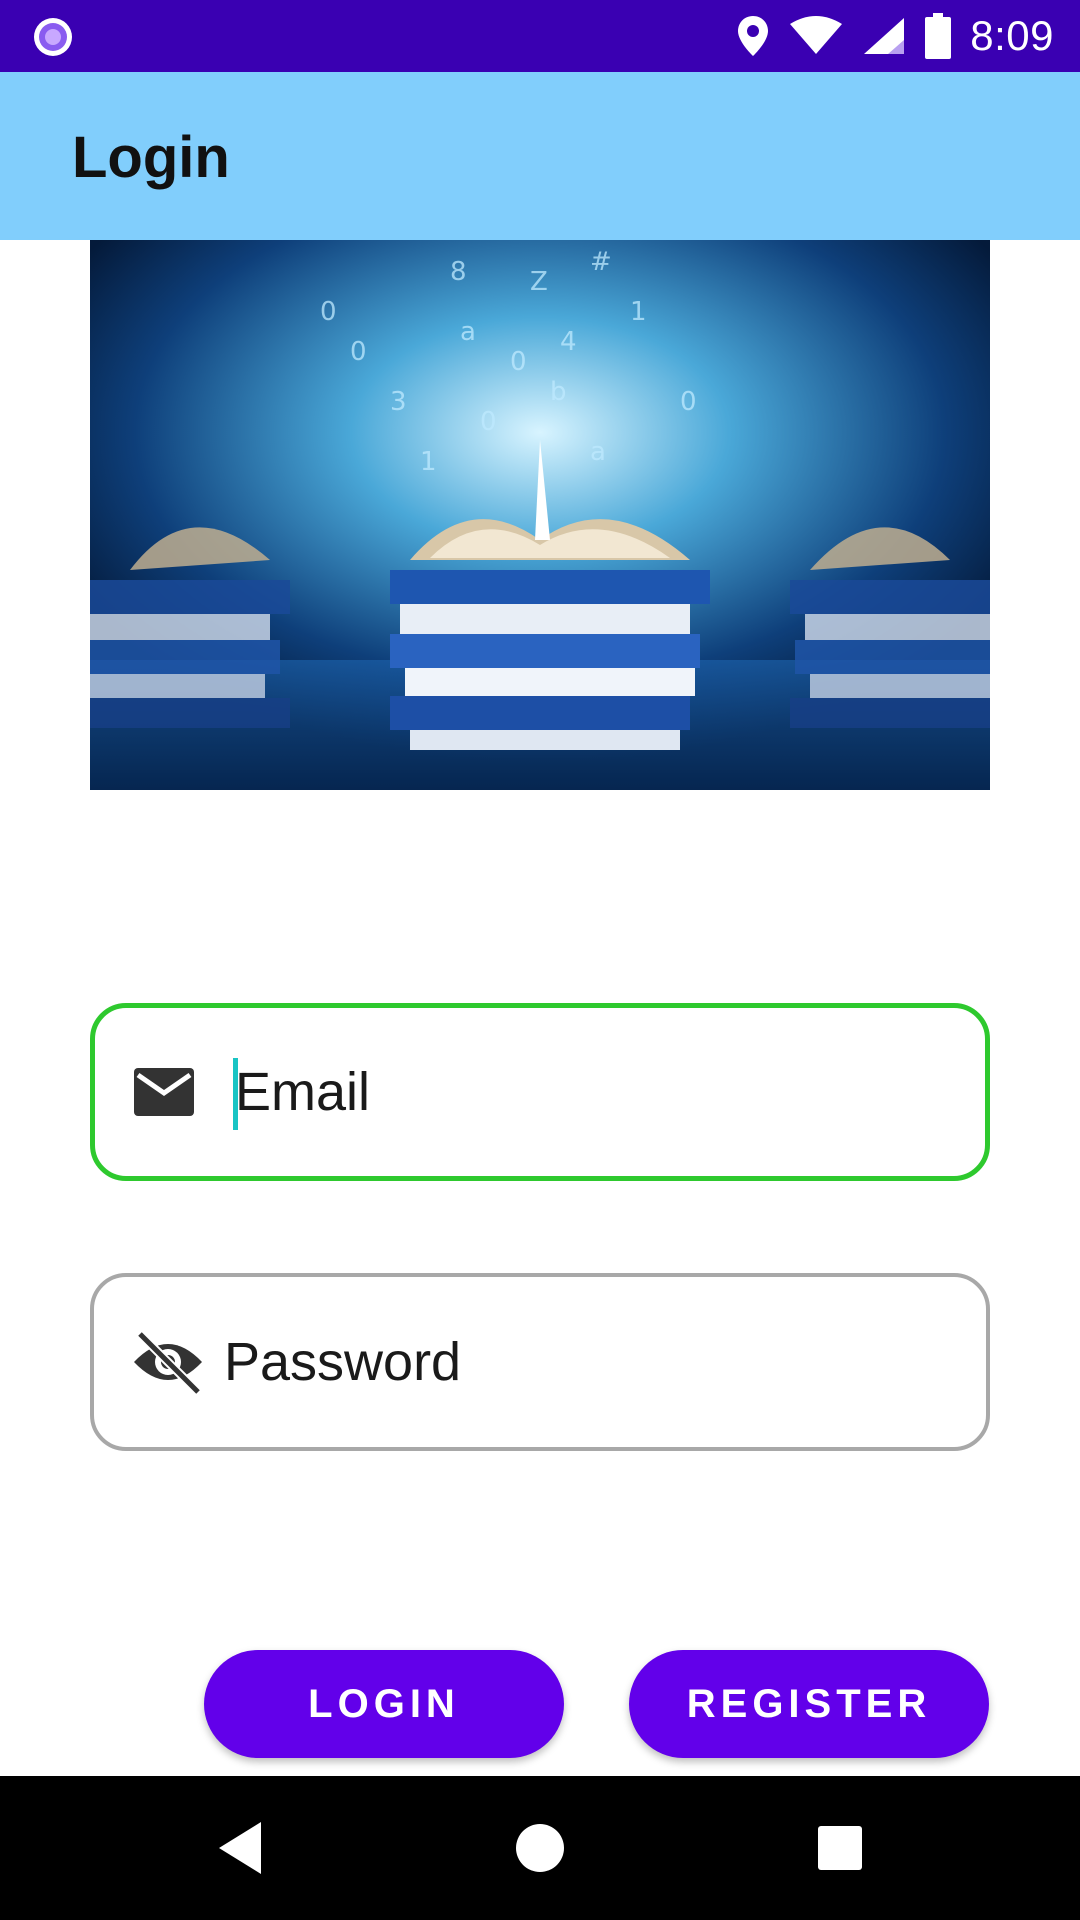  What do you see at coordinates (809, 1704) in the screenshot?
I see `register-button: REGISTER` at bounding box center [809, 1704].